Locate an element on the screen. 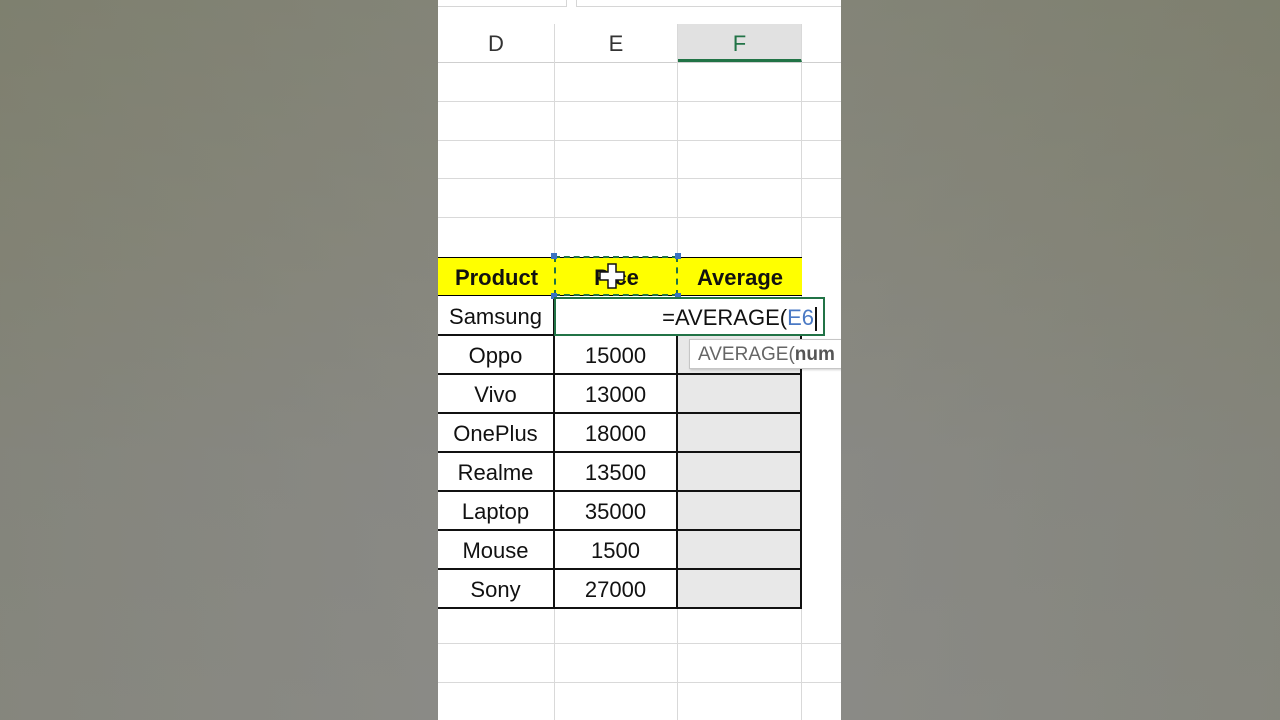 This screenshot has width=1280, height=720. product-cell: Samsung is located at coordinates (496, 316).